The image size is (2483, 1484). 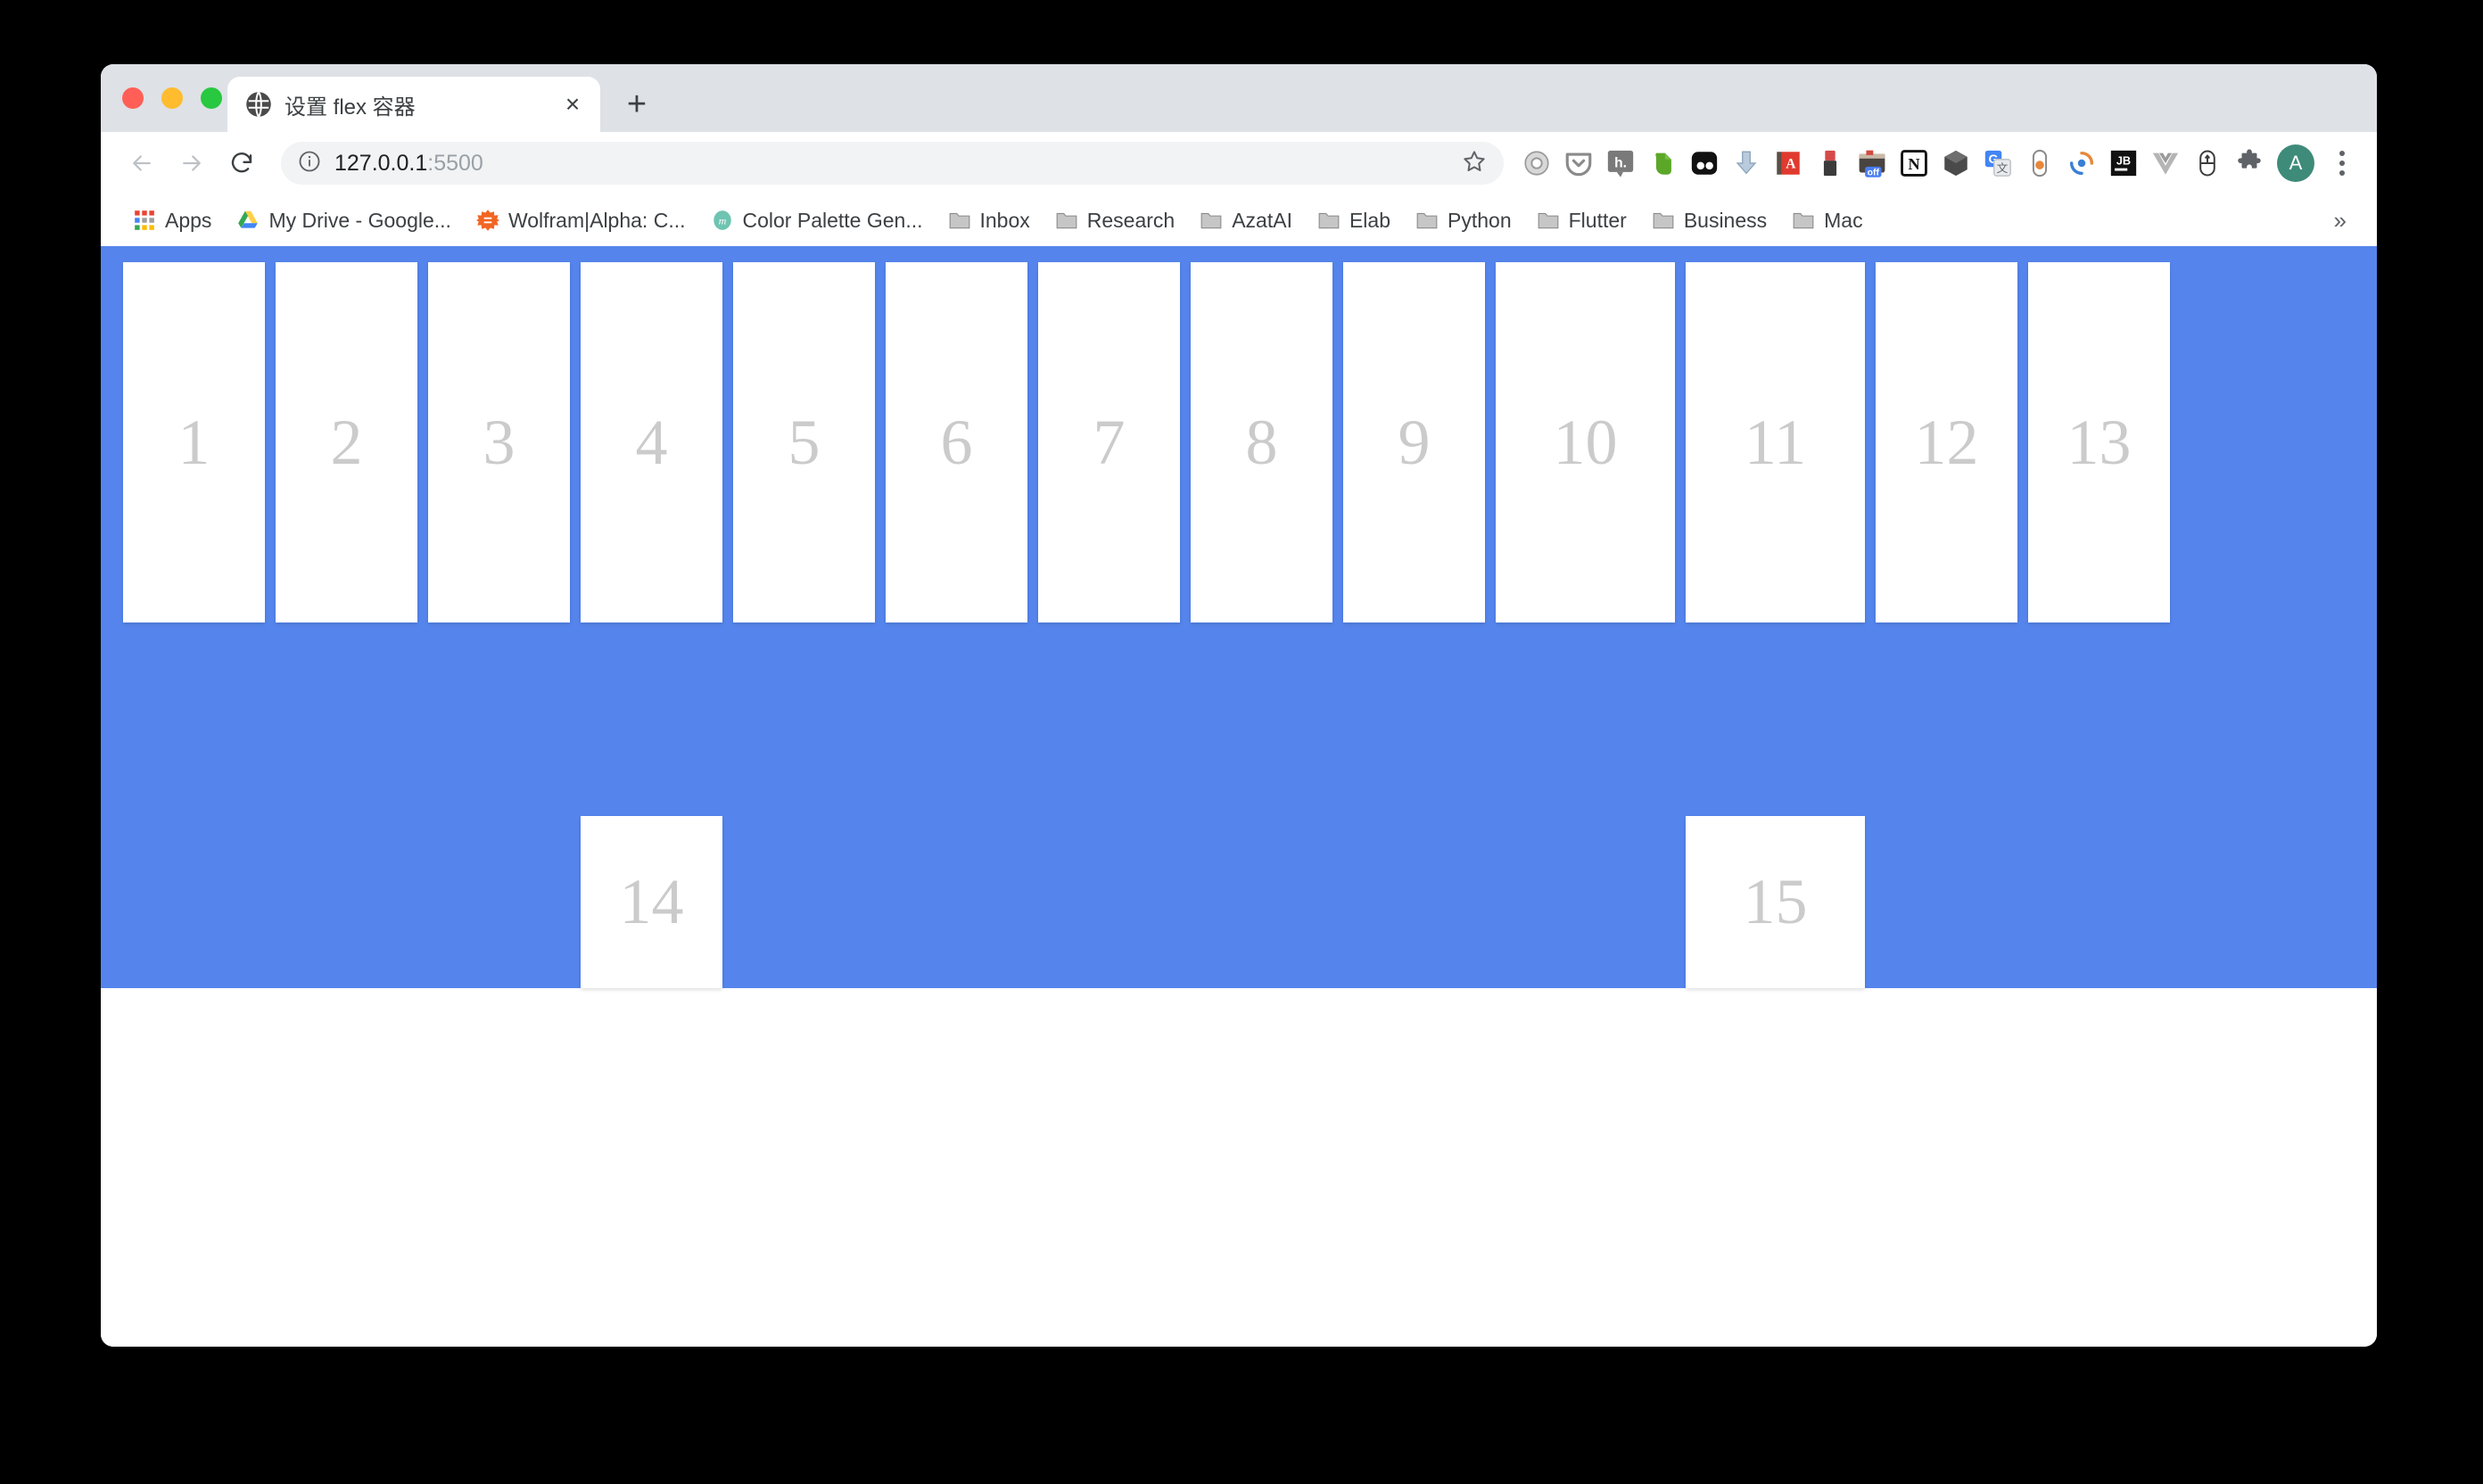 I want to click on hypothesis-extension-icon: h., so click(x=1620, y=163).